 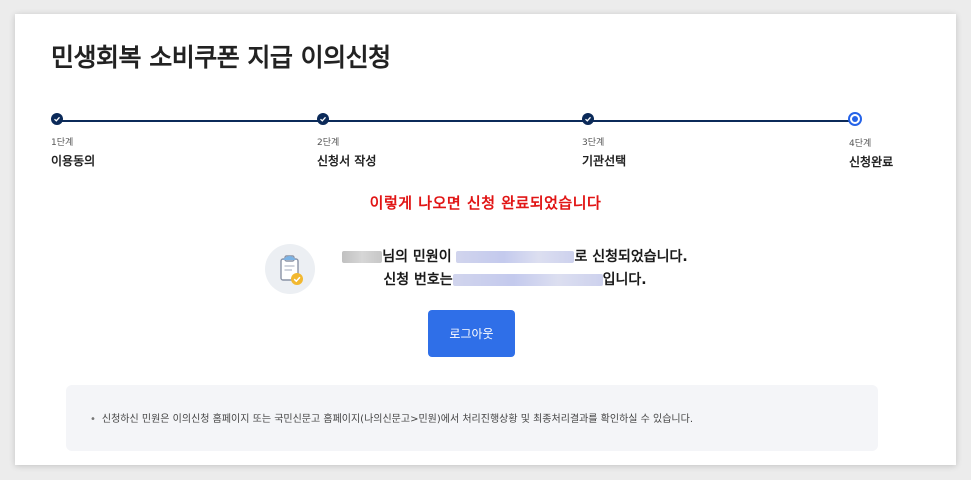 I want to click on result-line-1-part-1: 님의 민원이, so click(x=417, y=257).